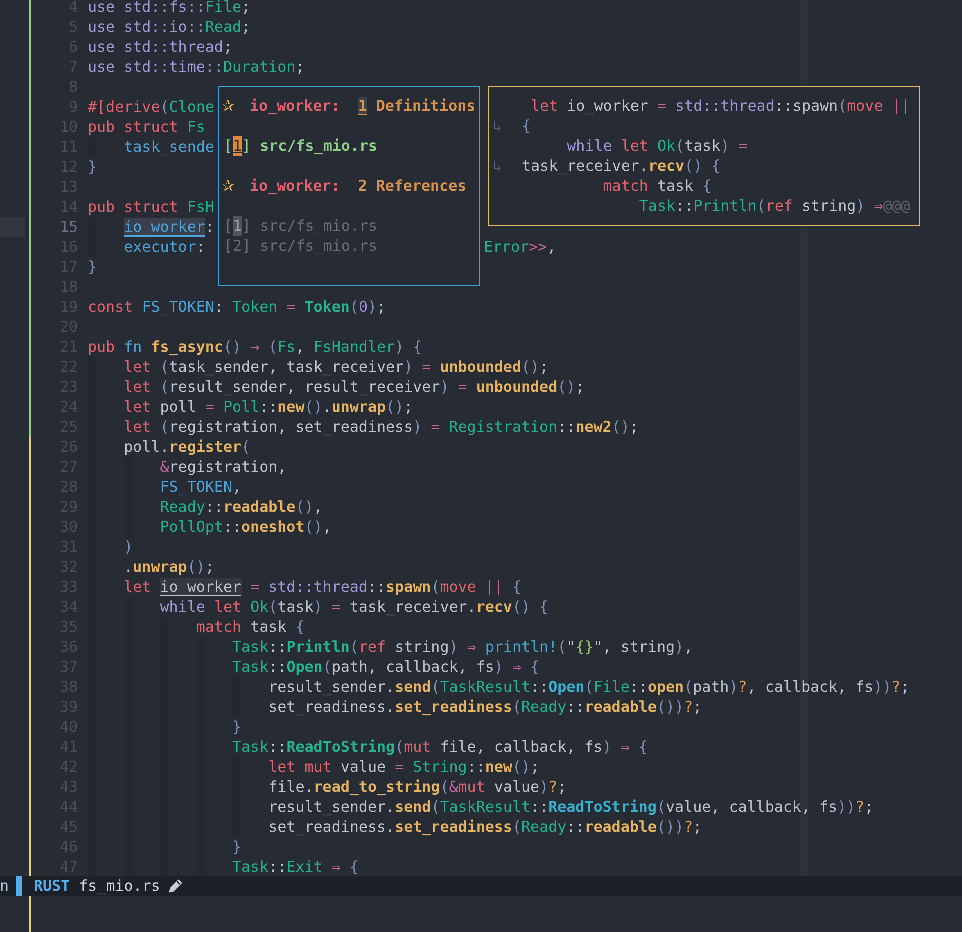 Image resolution: width=962 pixels, height=932 pixels. I want to click on result-item: [2] src/fs_mio.rs, so click(349, 246).